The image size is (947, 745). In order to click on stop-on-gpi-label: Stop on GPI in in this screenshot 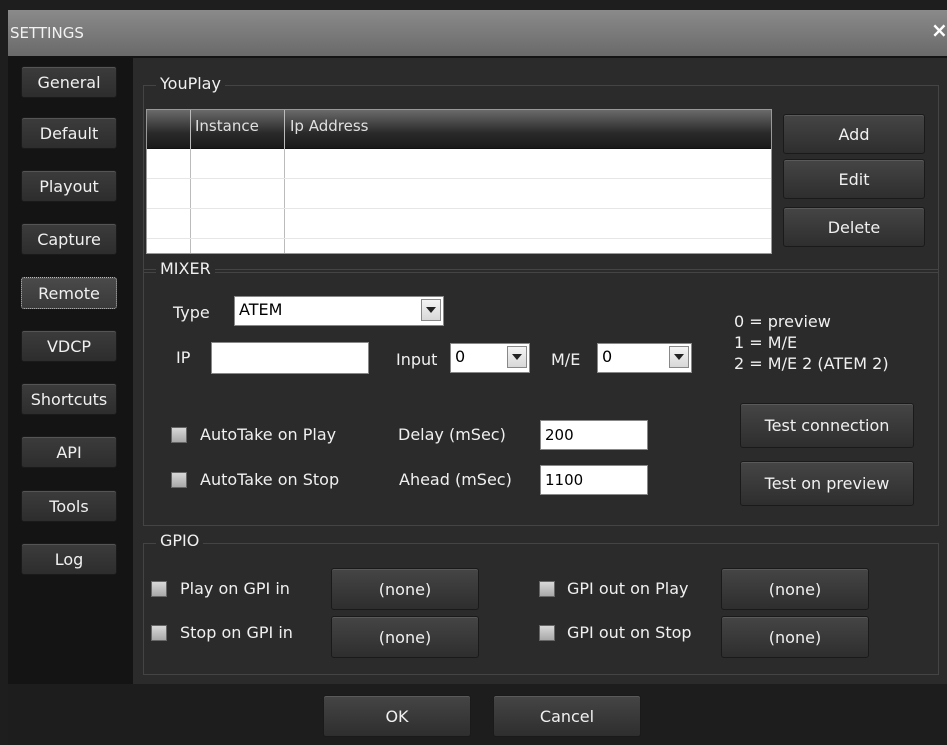, I will do `click(236, 632)`.